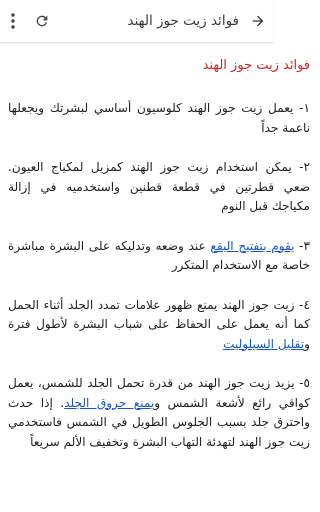 Image resolution: width=320 pixels, height=512 pixels. I want to click on app-bar: فوائد زيت جوز الهند, so click(136, 21).